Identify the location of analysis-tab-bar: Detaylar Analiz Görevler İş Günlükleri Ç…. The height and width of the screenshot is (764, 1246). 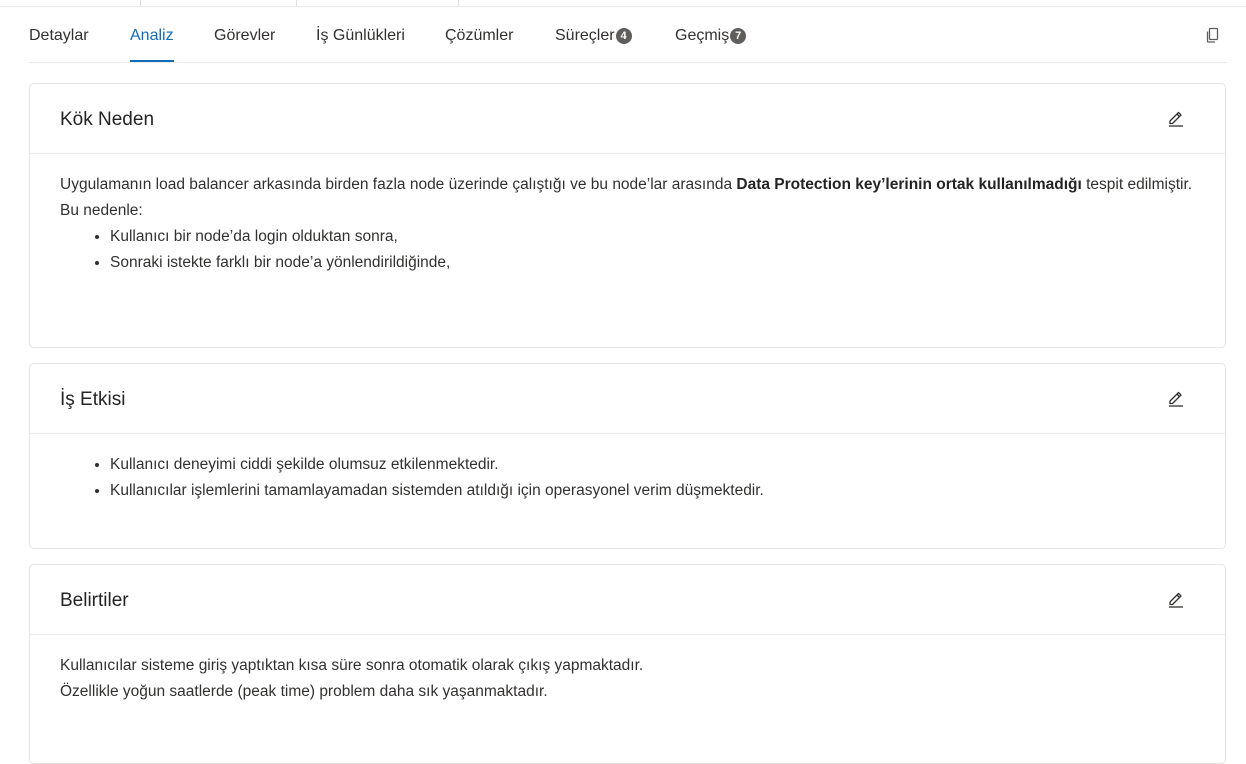
(628, 38).